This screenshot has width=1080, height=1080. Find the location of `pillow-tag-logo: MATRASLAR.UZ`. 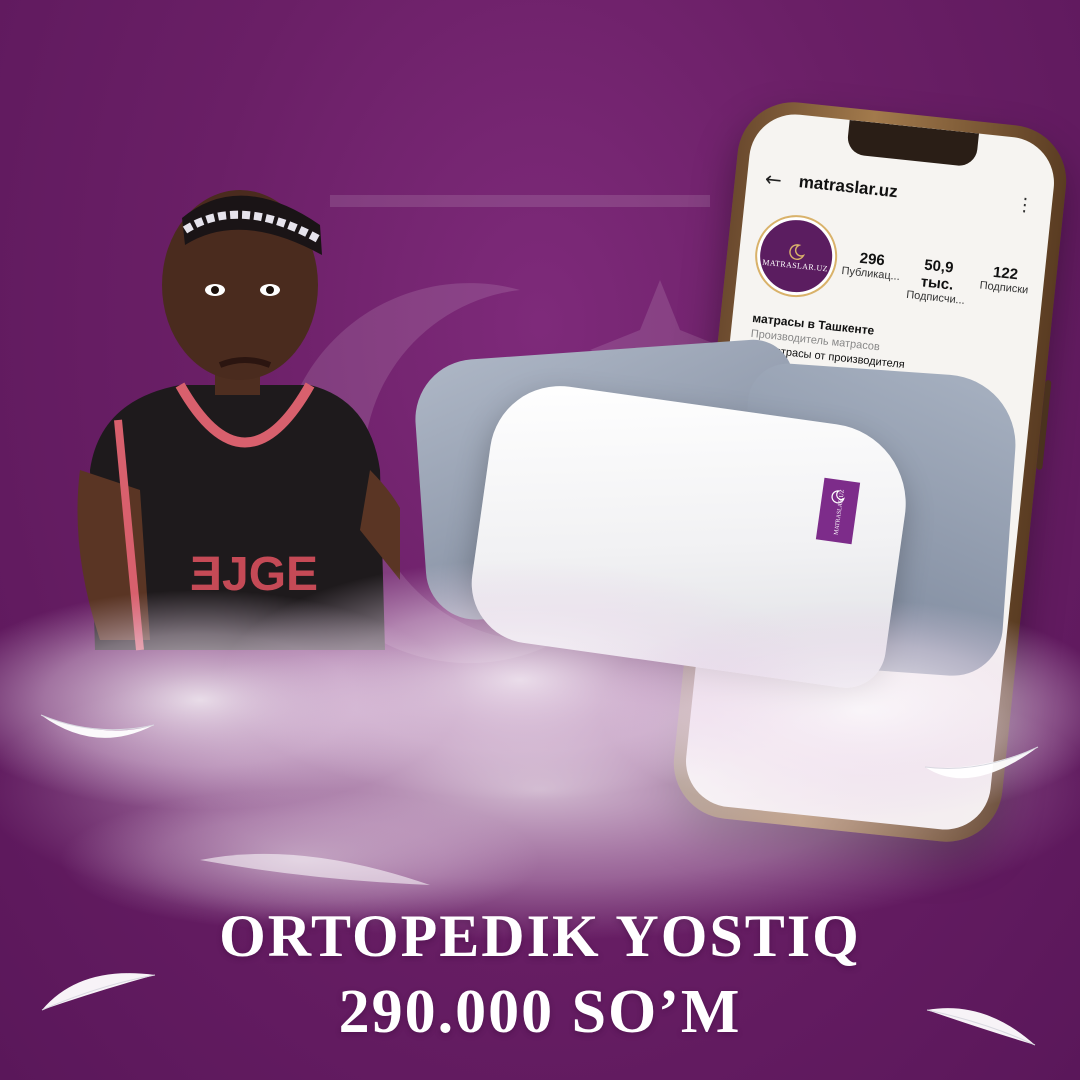

pillow-tag-logo: MATRASLAR.UZ is located at coordinates (838, 512).